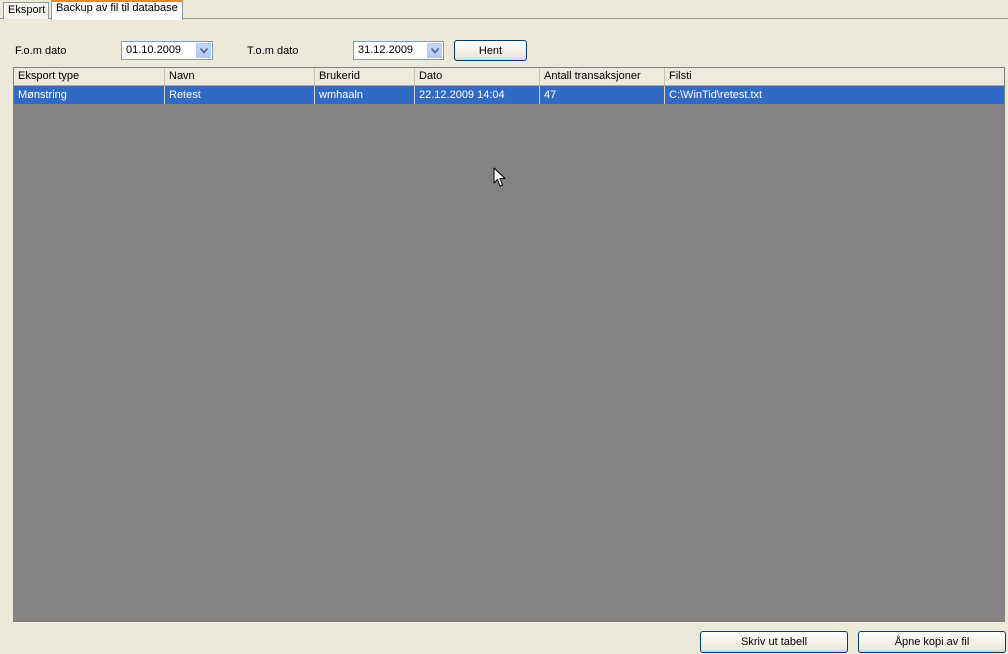 The width and height of the screenshot is (1008, 654). I want to click on column-header-dato: Dato, so click(477, 76).